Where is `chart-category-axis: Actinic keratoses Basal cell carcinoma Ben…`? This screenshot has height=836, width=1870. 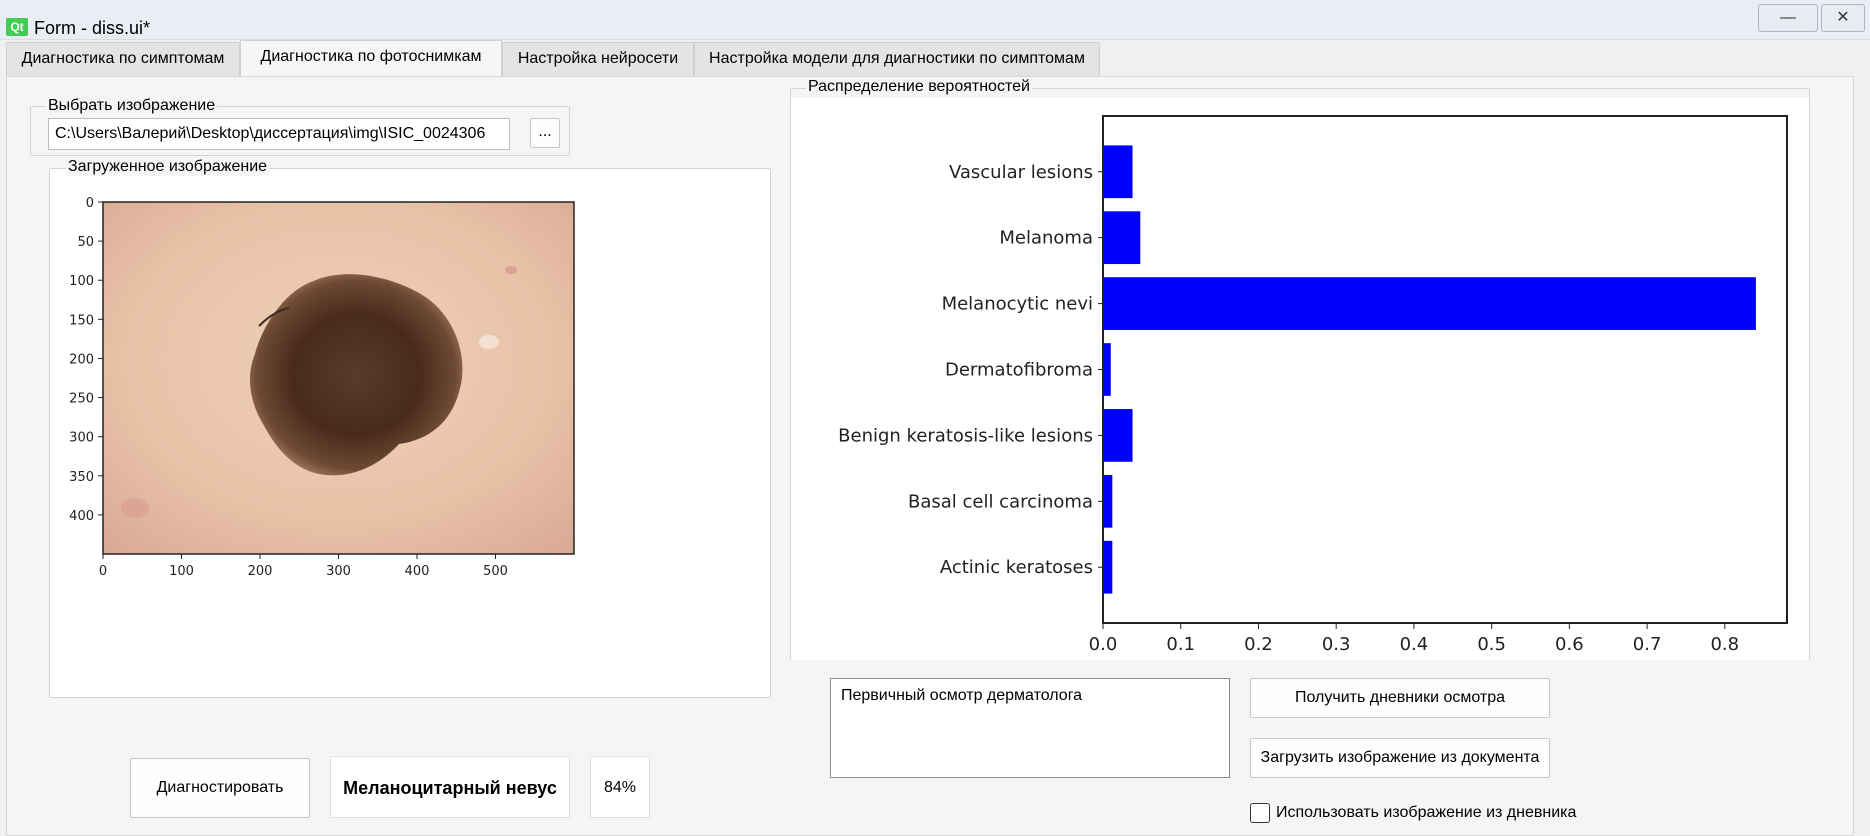
chart-category-axis: Actinic keratoses Basal cell carcinoma Ben… is located at coordinates (970, 370).